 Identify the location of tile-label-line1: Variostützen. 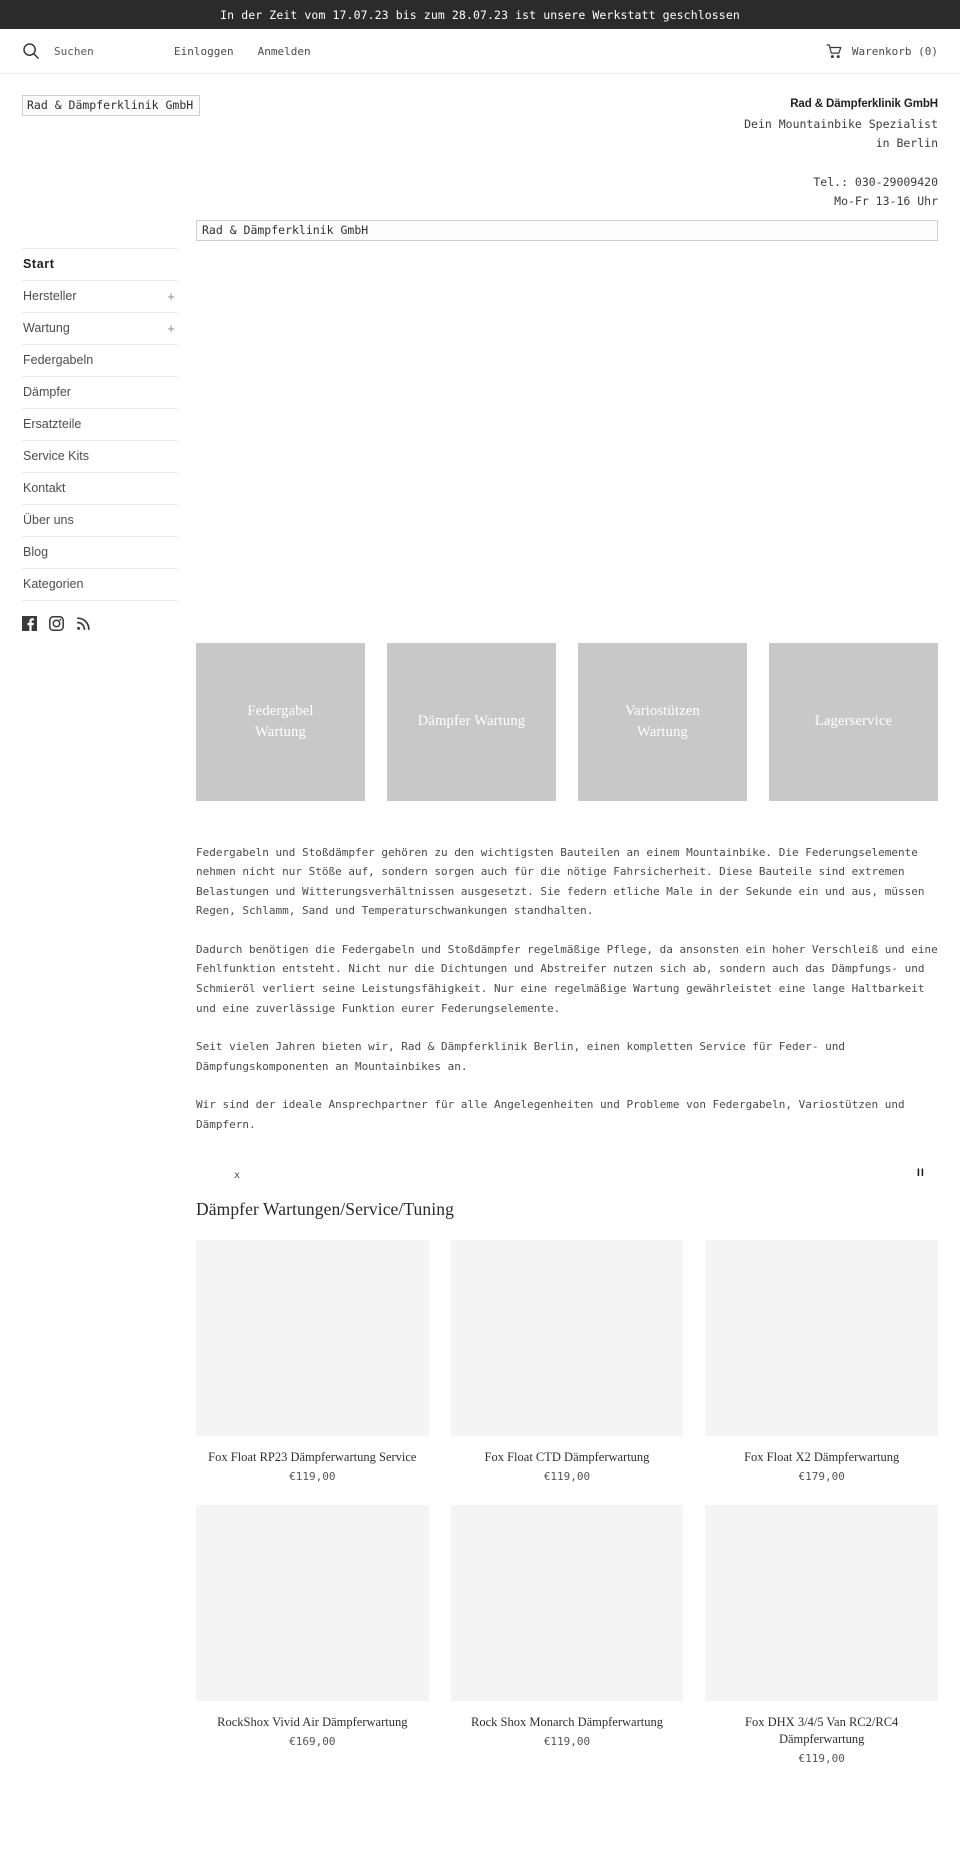
(662, 710).